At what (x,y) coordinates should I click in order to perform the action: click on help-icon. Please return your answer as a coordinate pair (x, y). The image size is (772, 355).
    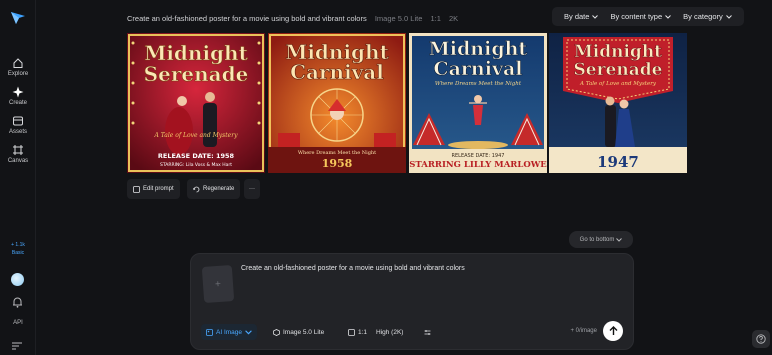
    Looking at the image, I should click on (761, 339).